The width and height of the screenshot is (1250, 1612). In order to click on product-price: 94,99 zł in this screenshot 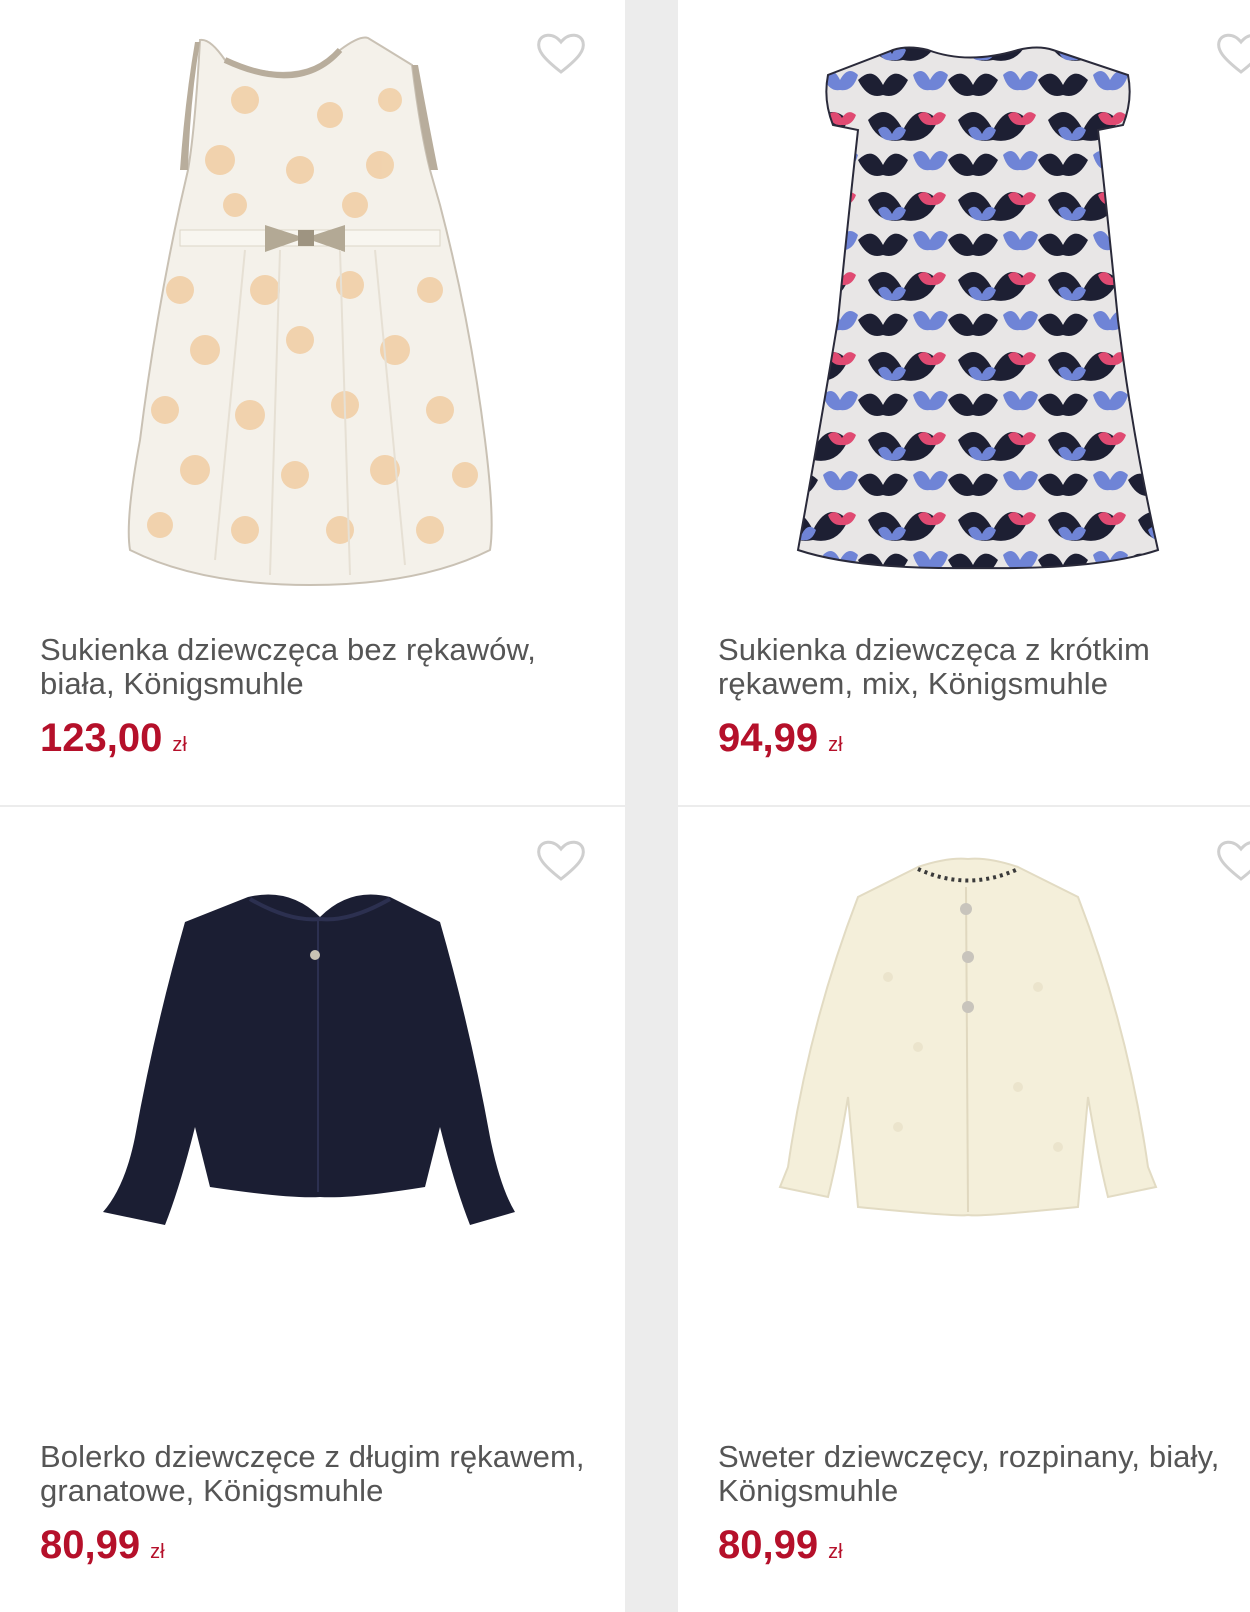, I will do `click(780, 741)`.